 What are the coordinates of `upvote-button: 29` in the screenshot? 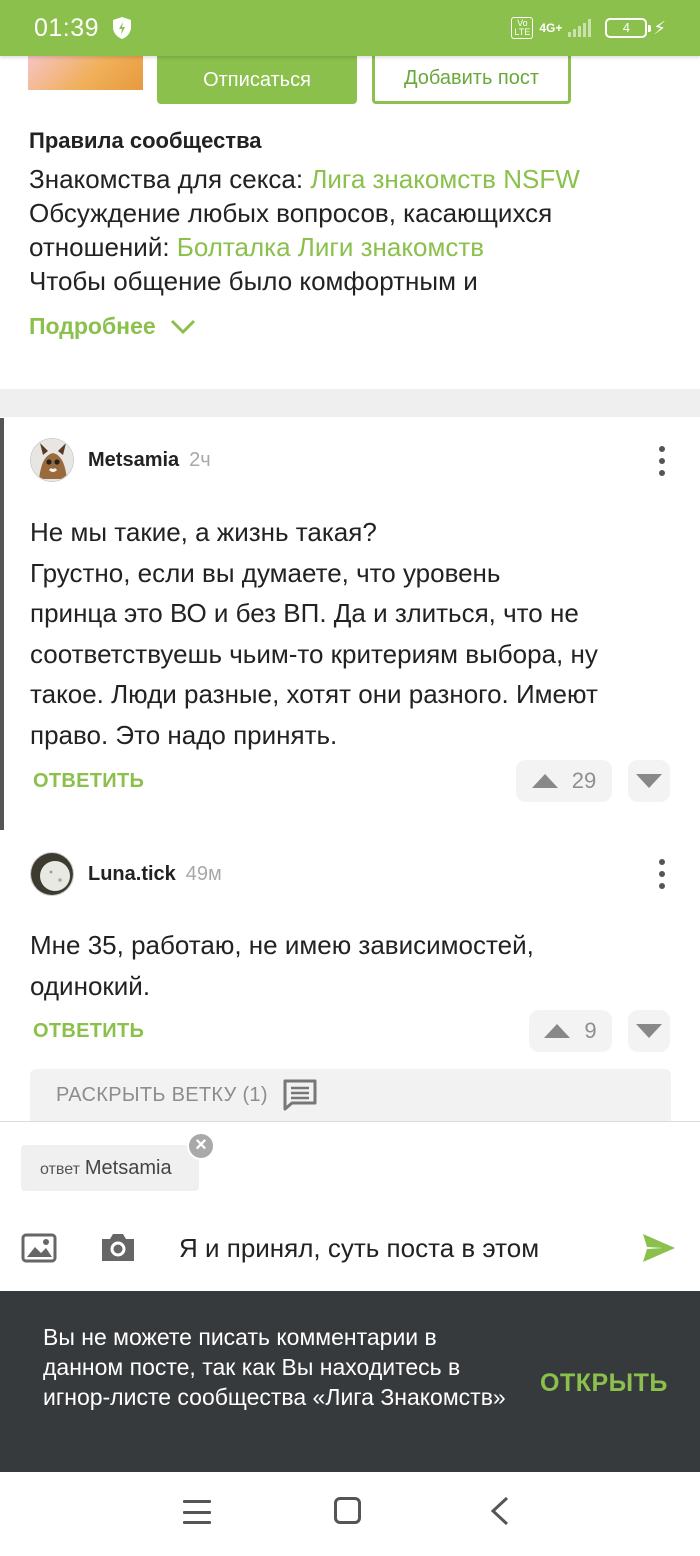 It's located at (564, 781).